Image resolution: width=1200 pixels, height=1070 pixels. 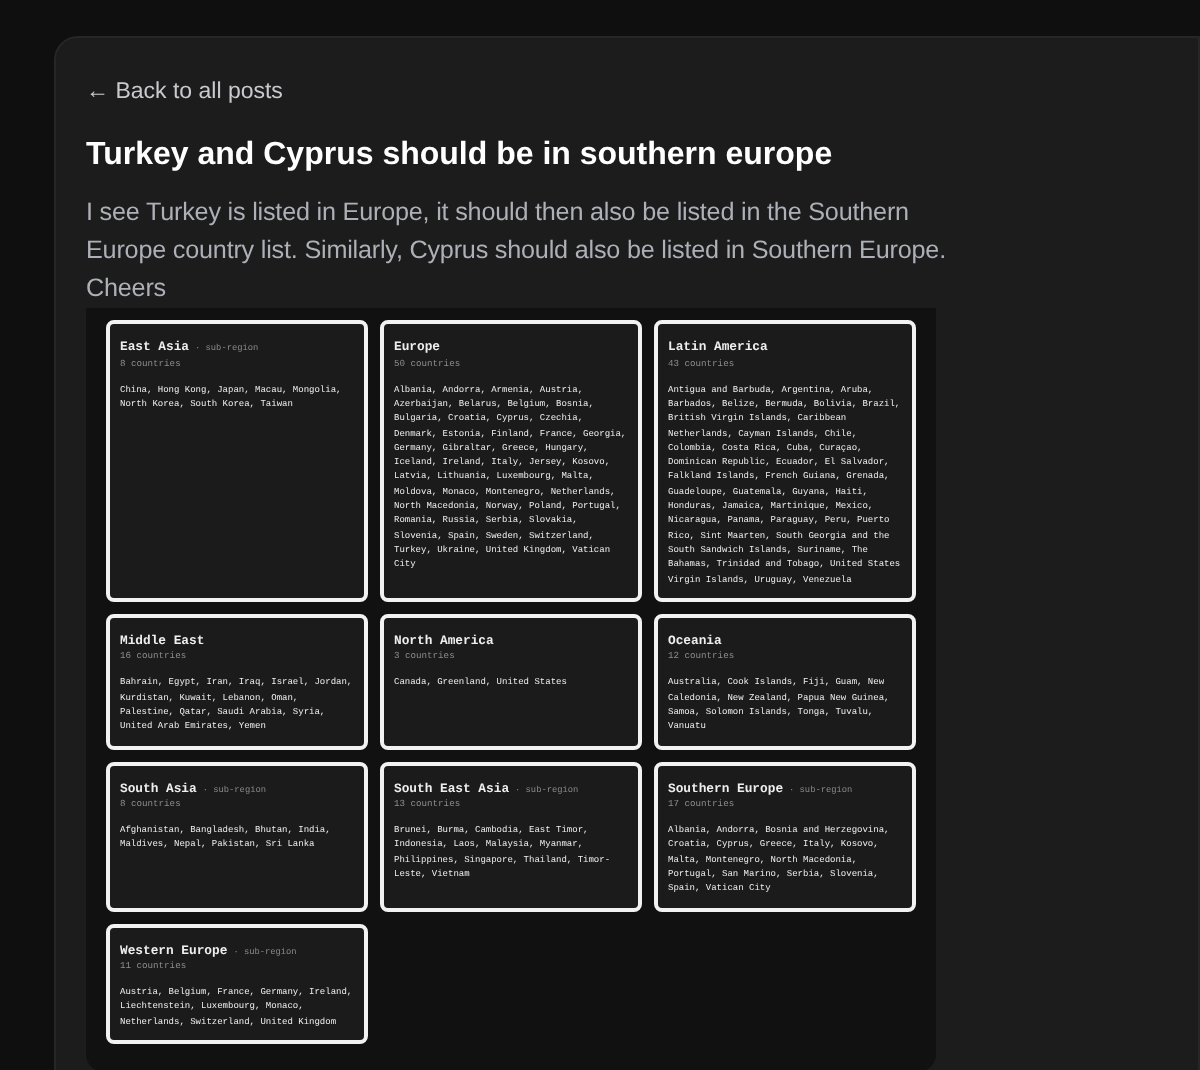 I want to click on post-body: I see Turkey is listed in Europe, it should then also be listed in the Southern Europe country list. Similarly, Cyprus should also be listed in Southern Europe. Cheers, so click(x=517, y=251).